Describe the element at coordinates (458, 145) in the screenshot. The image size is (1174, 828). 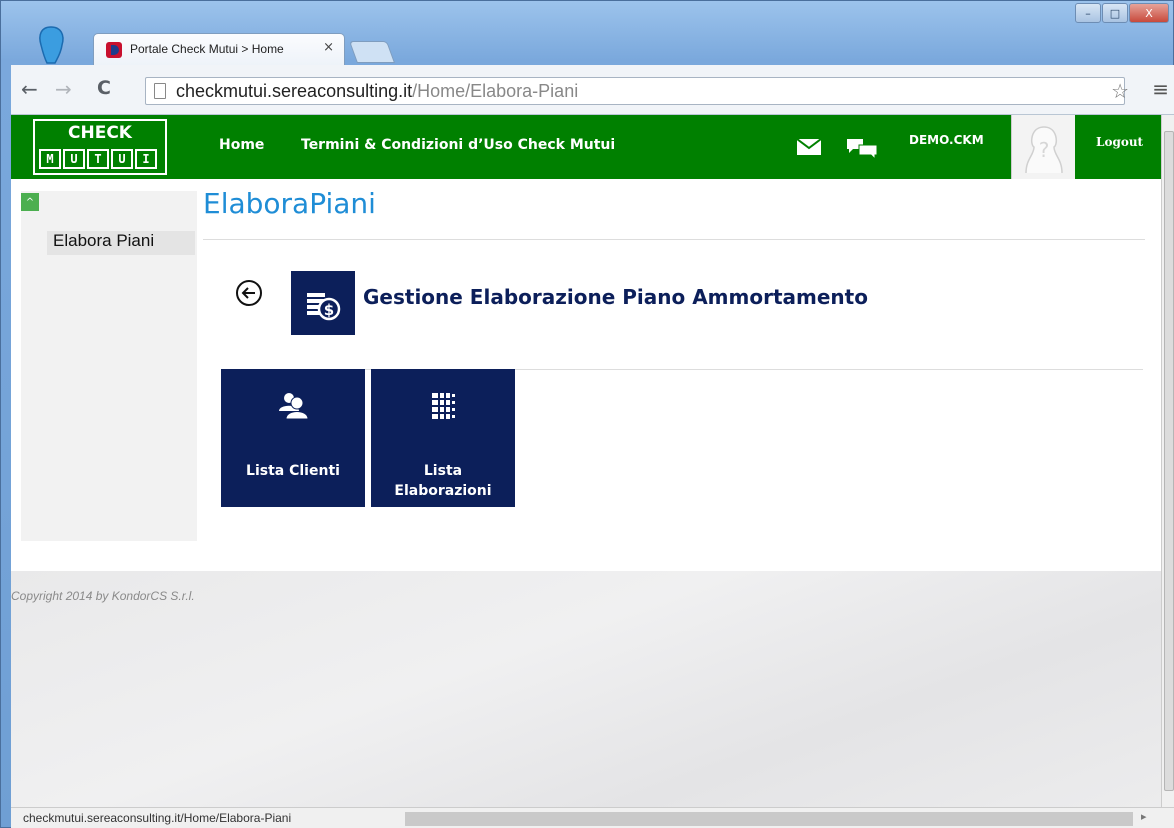
I see `nav-terms-link: Termini & Condizioni d’Uso Check Mutui` at that location.